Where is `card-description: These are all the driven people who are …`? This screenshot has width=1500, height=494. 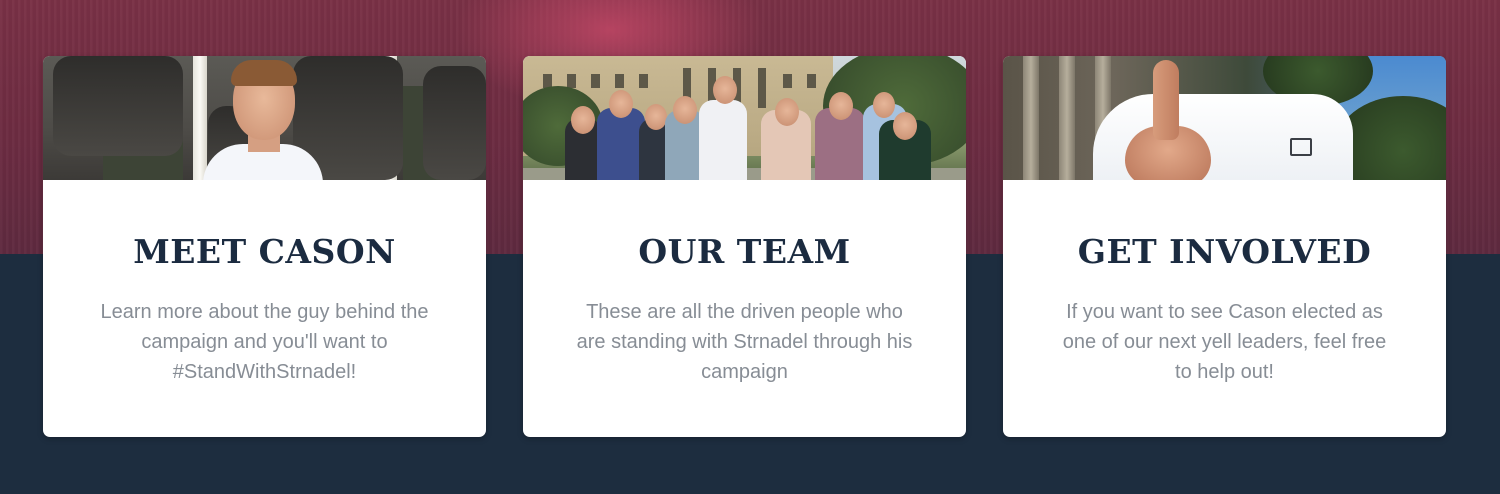
card-description: These are all the driven people who are … is located at coordinates (744, 342).